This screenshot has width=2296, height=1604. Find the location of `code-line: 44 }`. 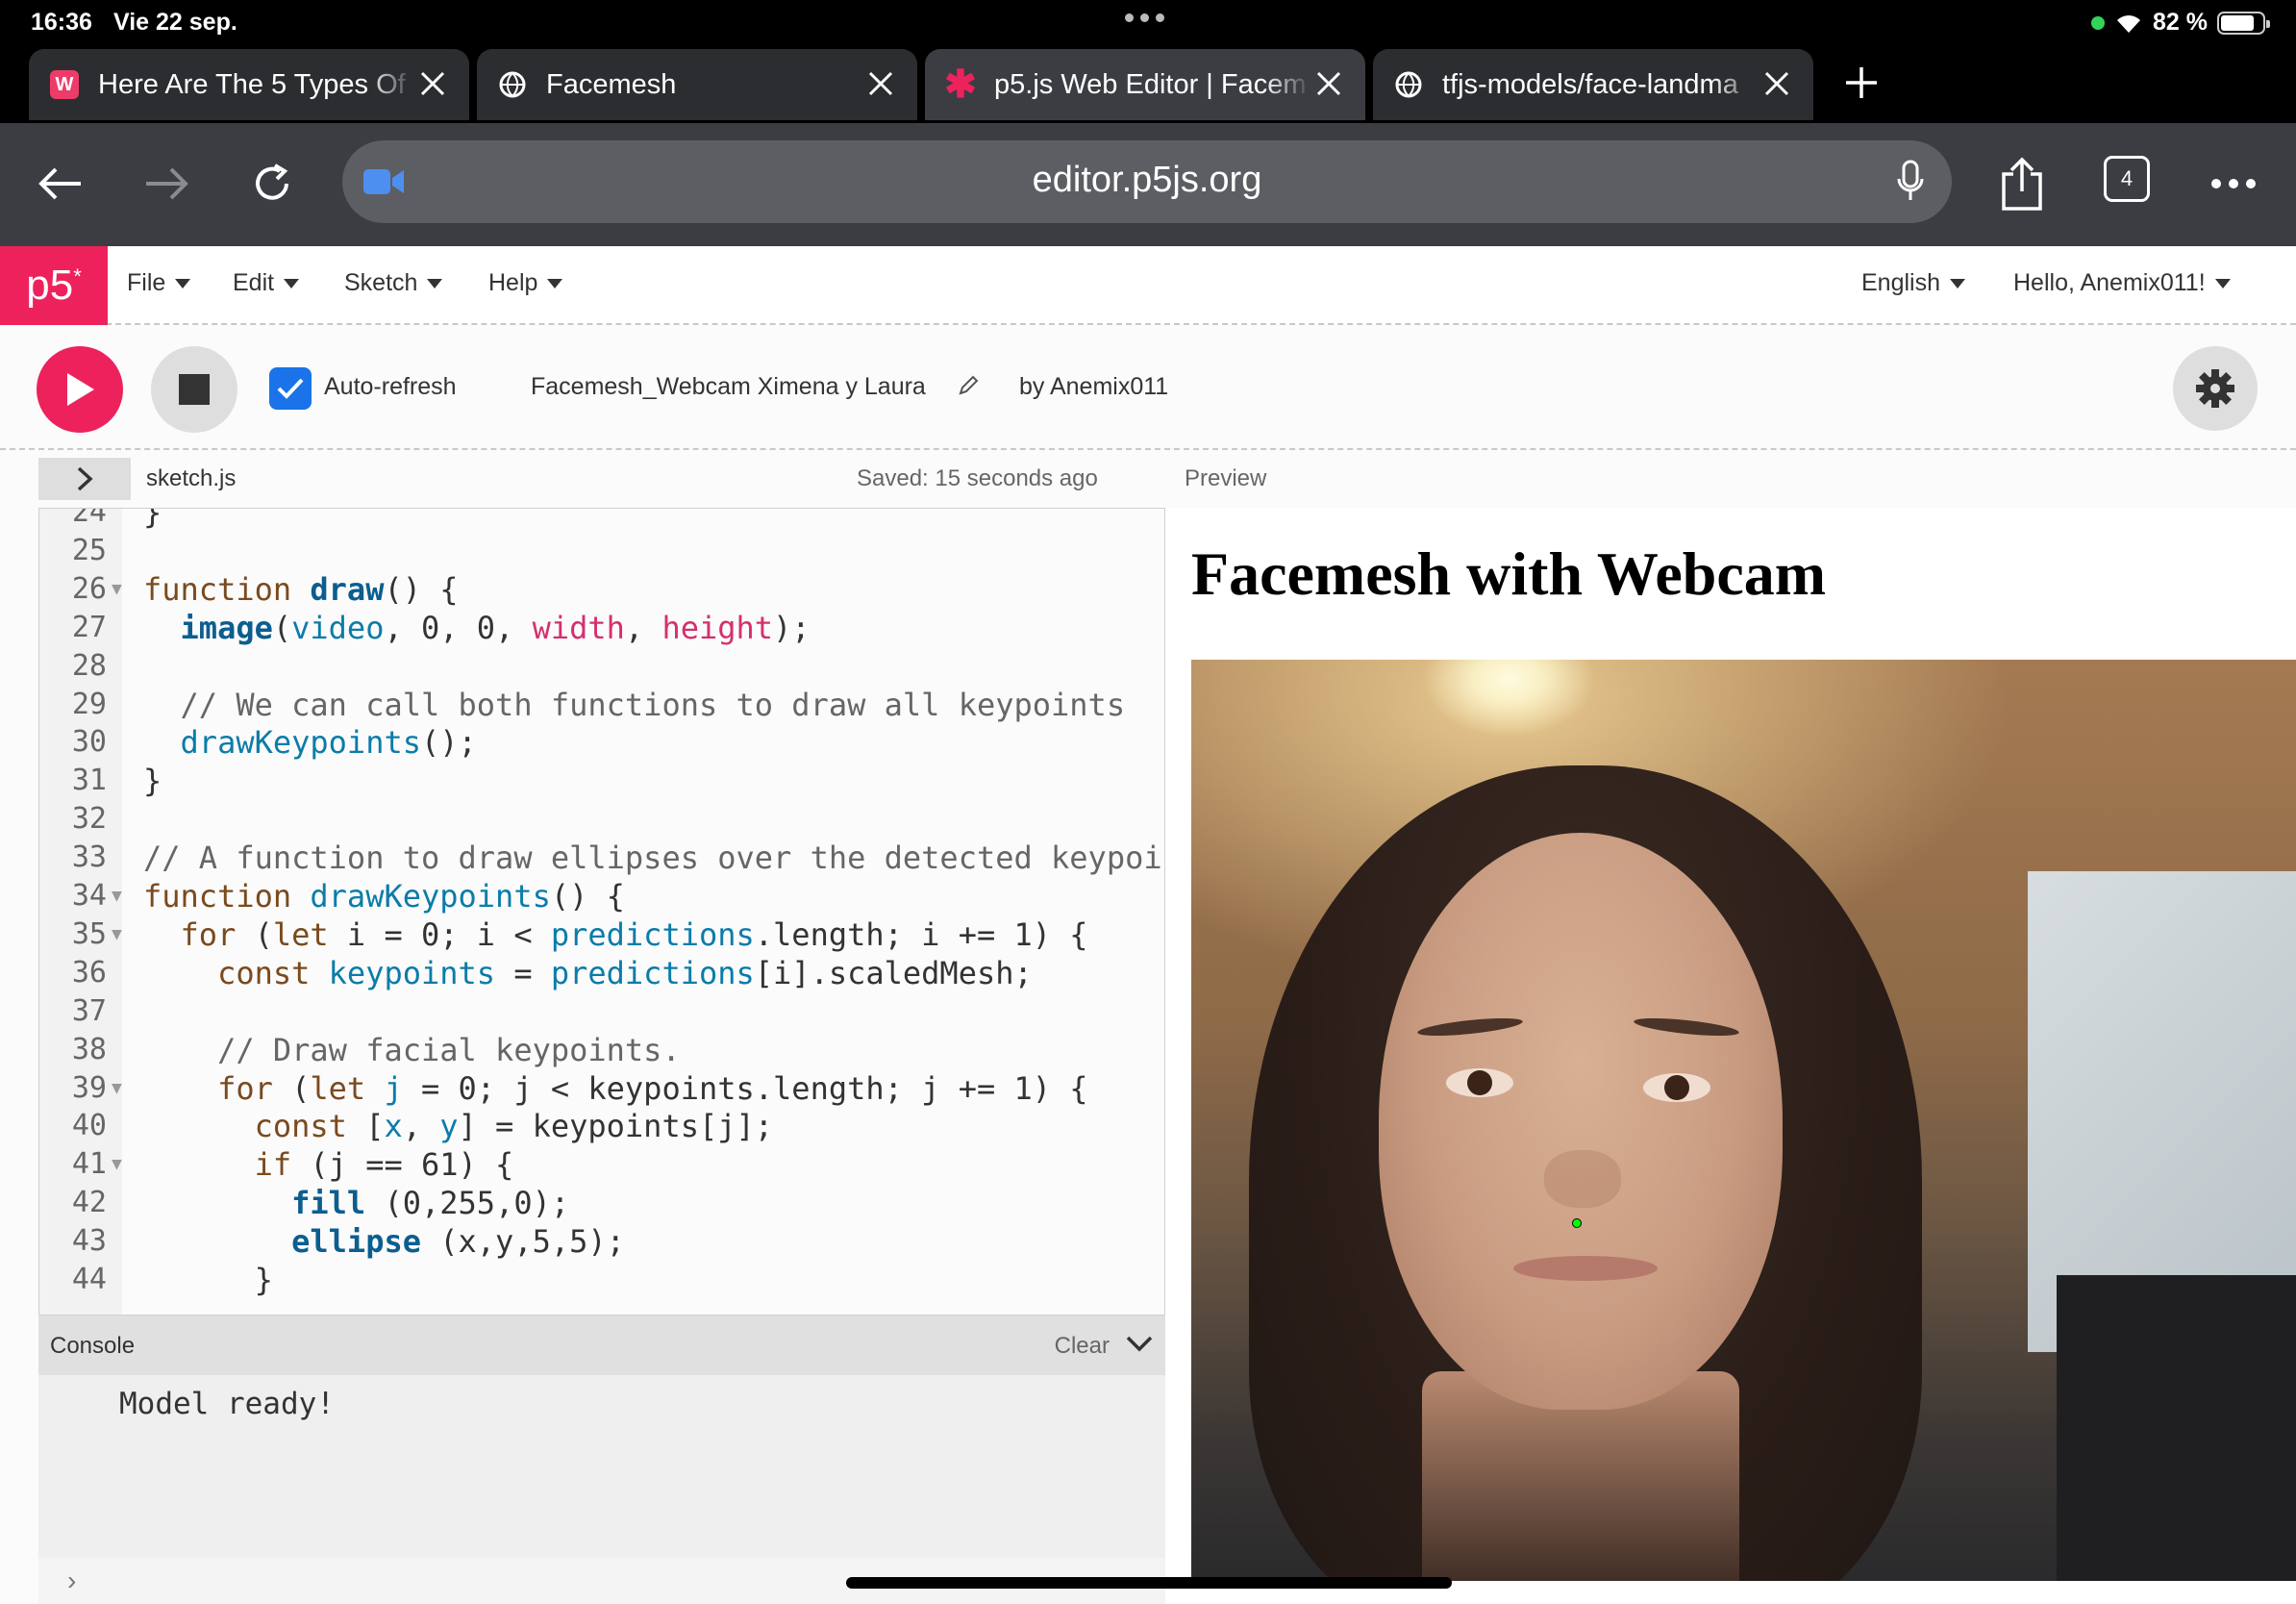

code-line: 44 } is located at coordinates (601, 1280).